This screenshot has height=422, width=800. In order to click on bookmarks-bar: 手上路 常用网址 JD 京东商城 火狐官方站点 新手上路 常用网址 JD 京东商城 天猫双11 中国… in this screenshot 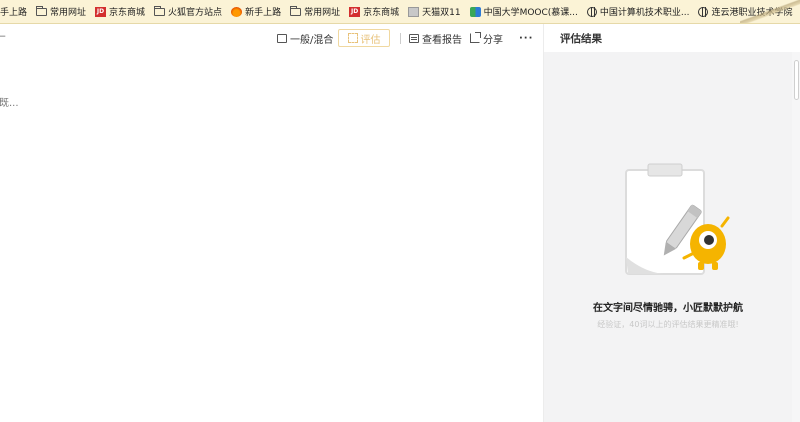, I will do `click(400, 12)`.